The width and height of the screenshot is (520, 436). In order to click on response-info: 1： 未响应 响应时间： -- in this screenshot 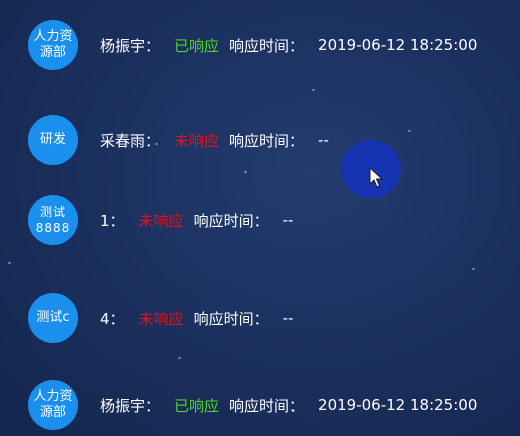, I will do `click(196, 220)`.